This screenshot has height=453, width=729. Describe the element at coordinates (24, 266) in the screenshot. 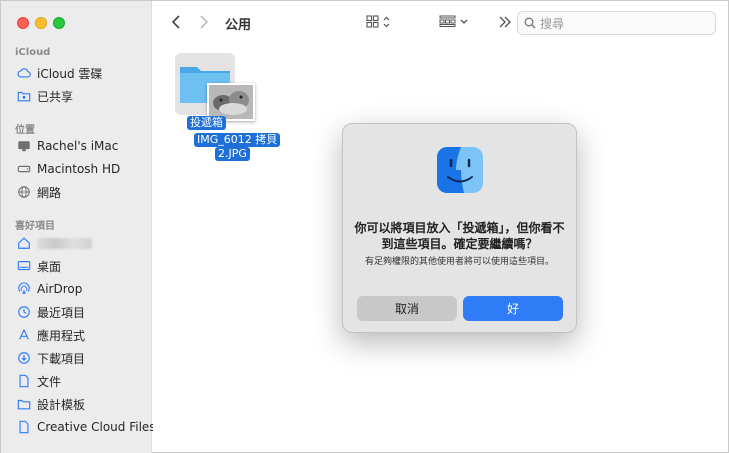

I see `desktop-icon` at that location.